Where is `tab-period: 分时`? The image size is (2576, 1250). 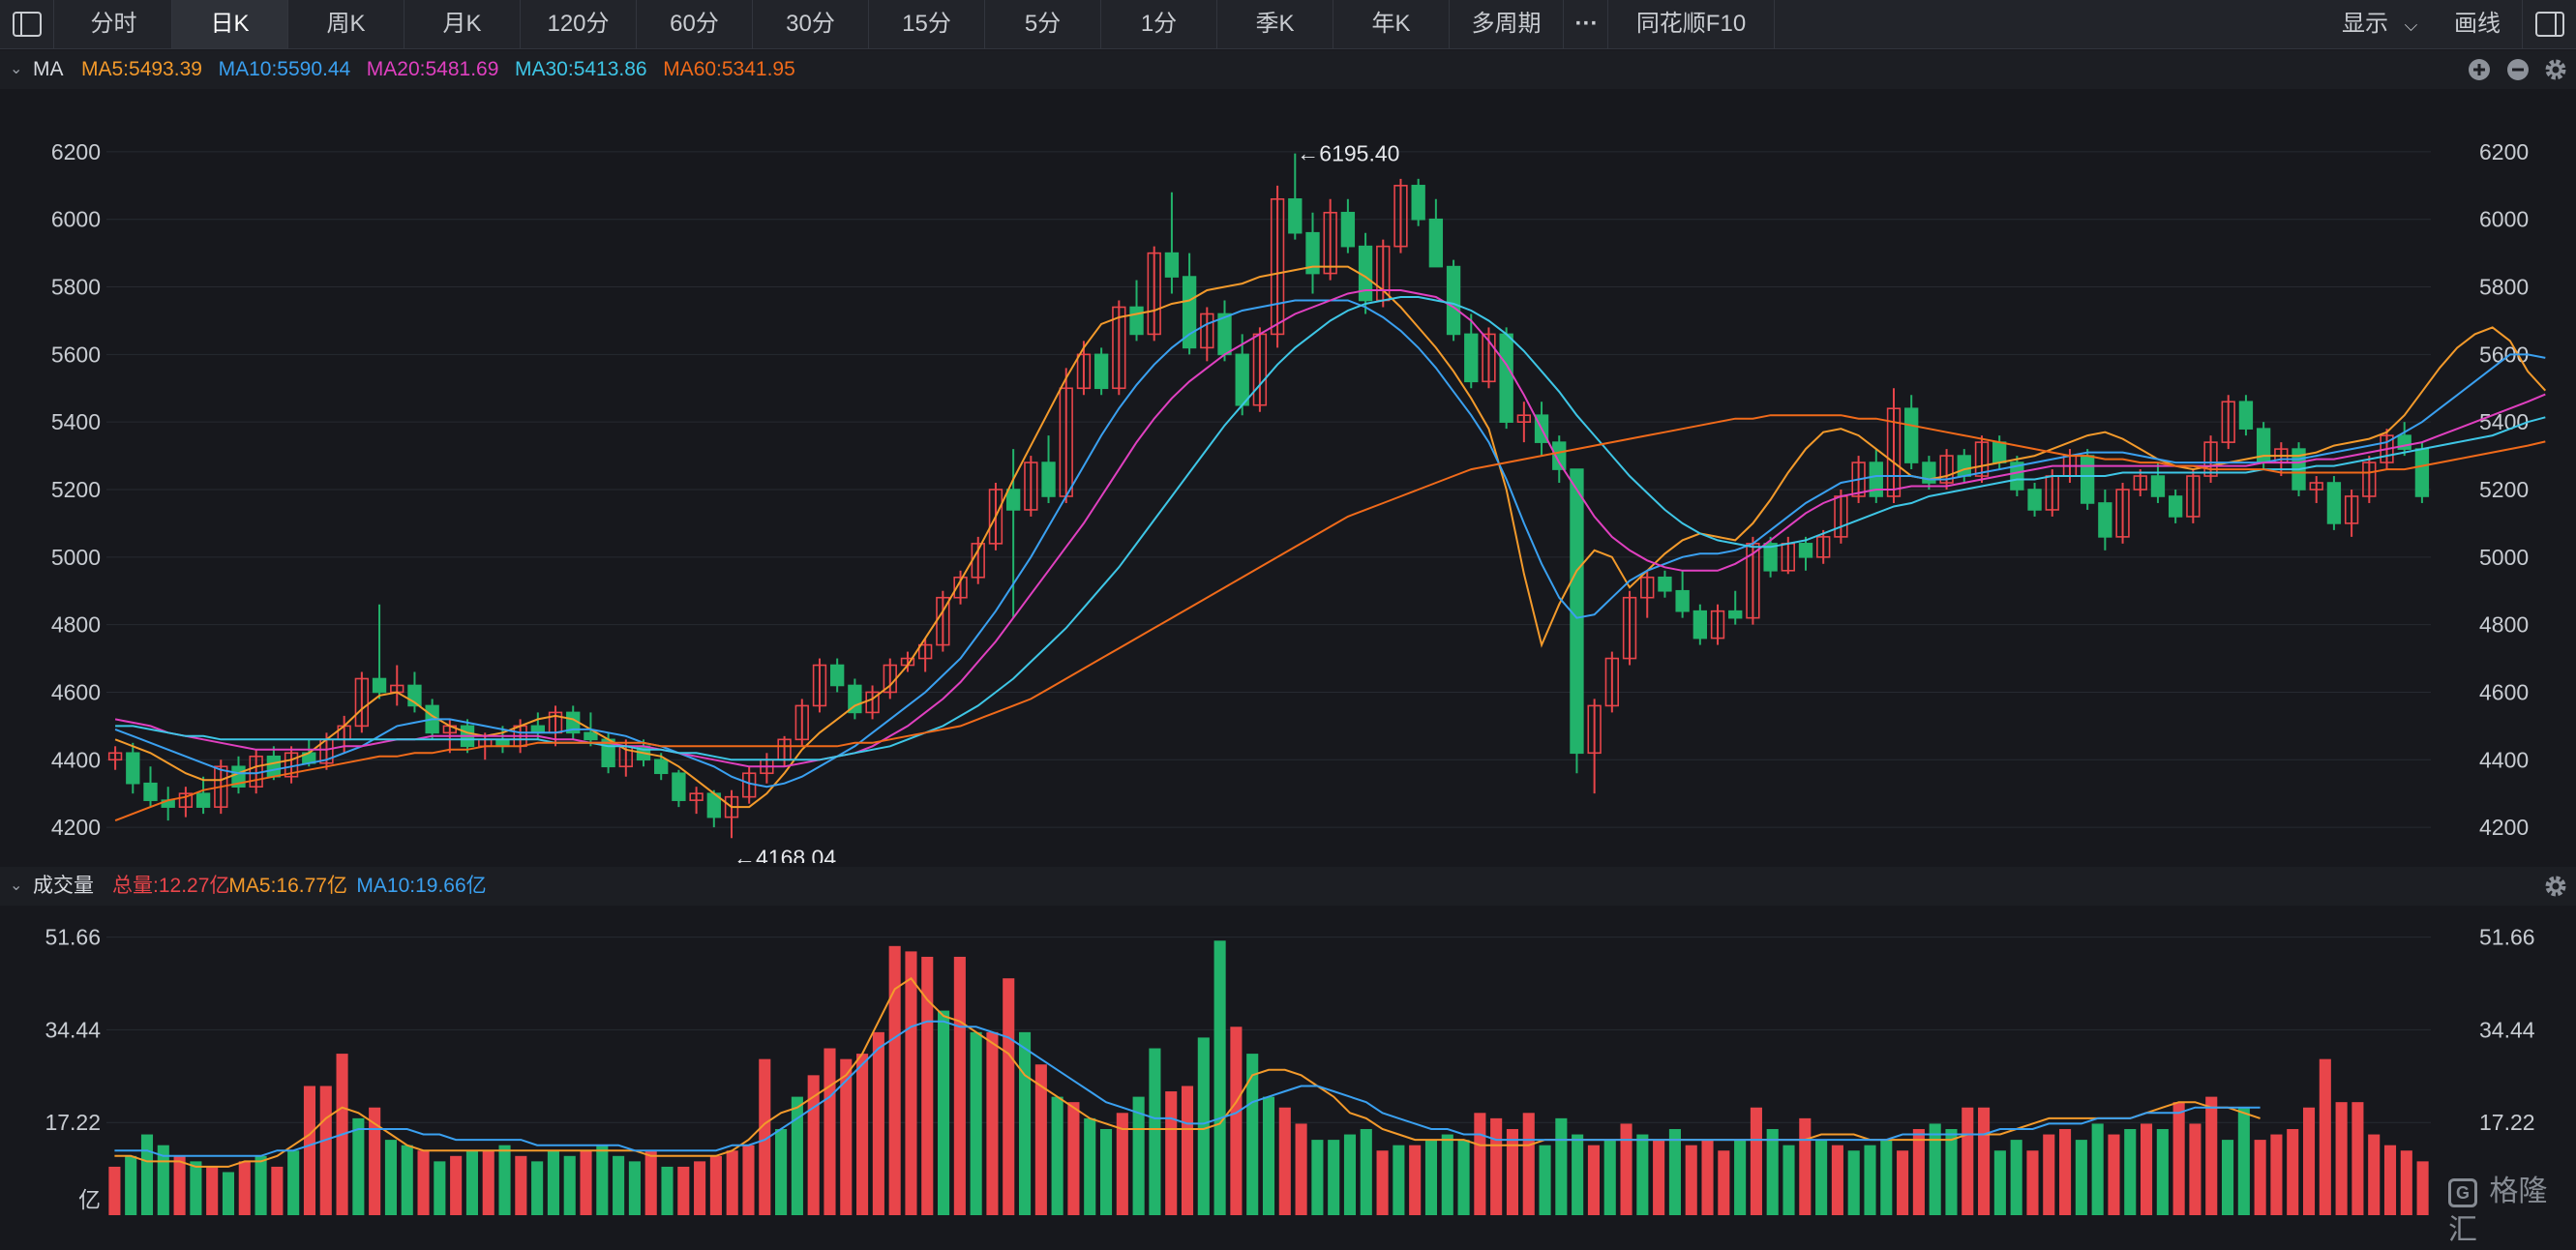 tab-period: 分时 is located at coordinates (114, 24).